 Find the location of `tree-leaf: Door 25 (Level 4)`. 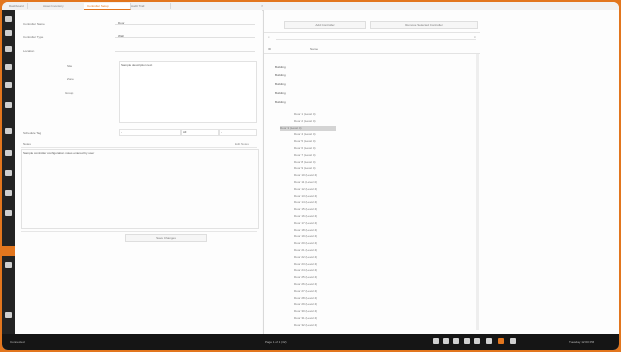

tree-leaf: Door 25 (Level 4) is located at coordinates (315, 277).